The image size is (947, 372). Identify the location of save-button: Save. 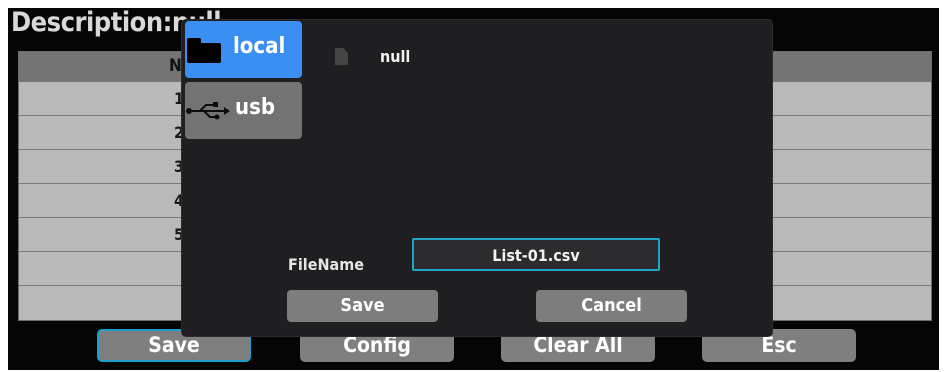
(362, 306).